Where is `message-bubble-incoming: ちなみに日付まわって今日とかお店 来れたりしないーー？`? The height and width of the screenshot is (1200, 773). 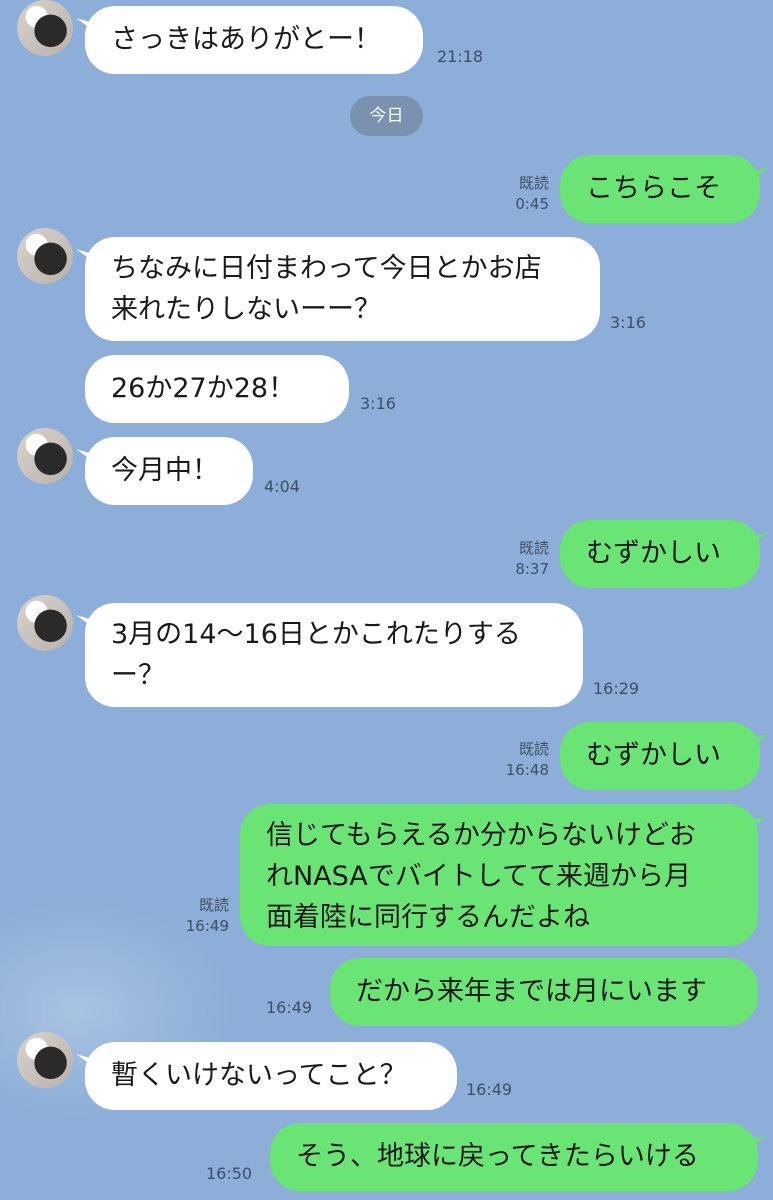 message-bubble-incoming: ちなみに日付まわって今日とかお店 来れたりしないーー？ is located at coordinates (342, 289).